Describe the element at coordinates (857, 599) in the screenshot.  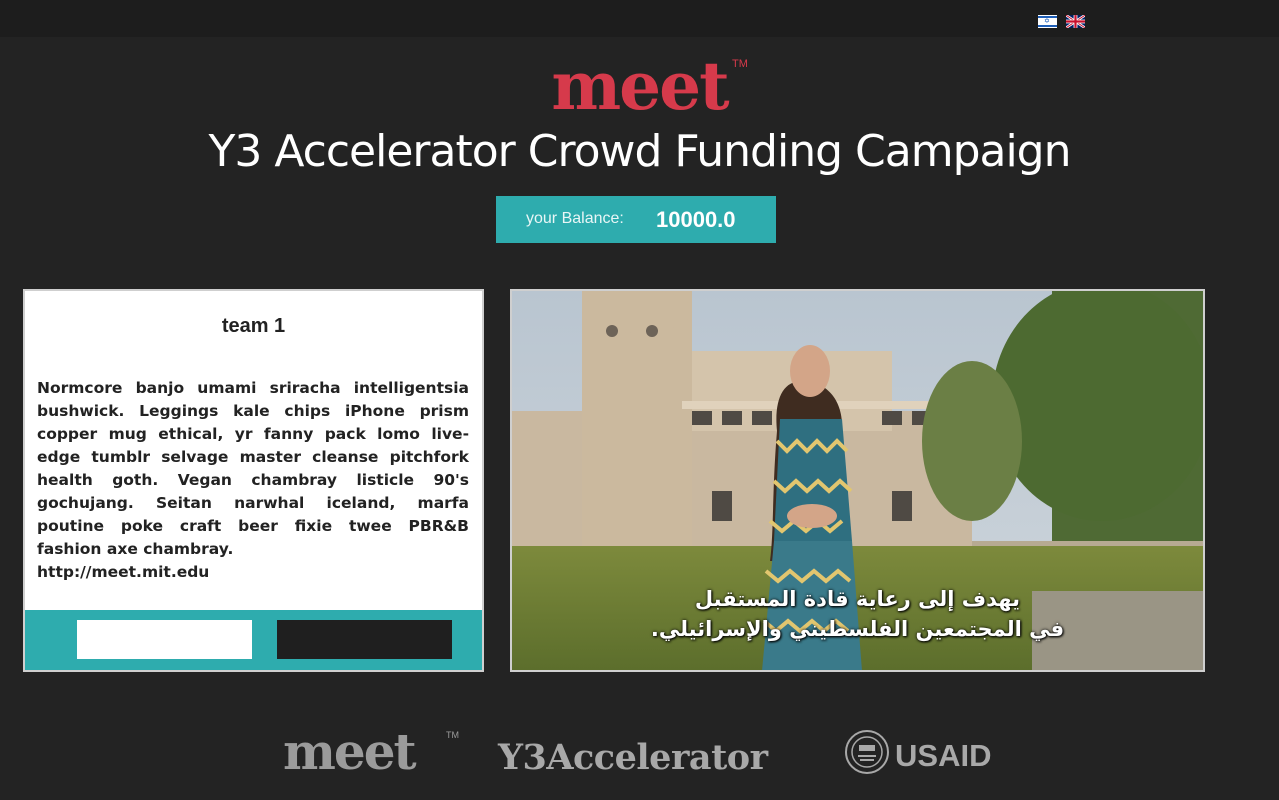
I see `video-subtitle-line-1: يهدف إلى رعاية قادة المستقبل` at that location.